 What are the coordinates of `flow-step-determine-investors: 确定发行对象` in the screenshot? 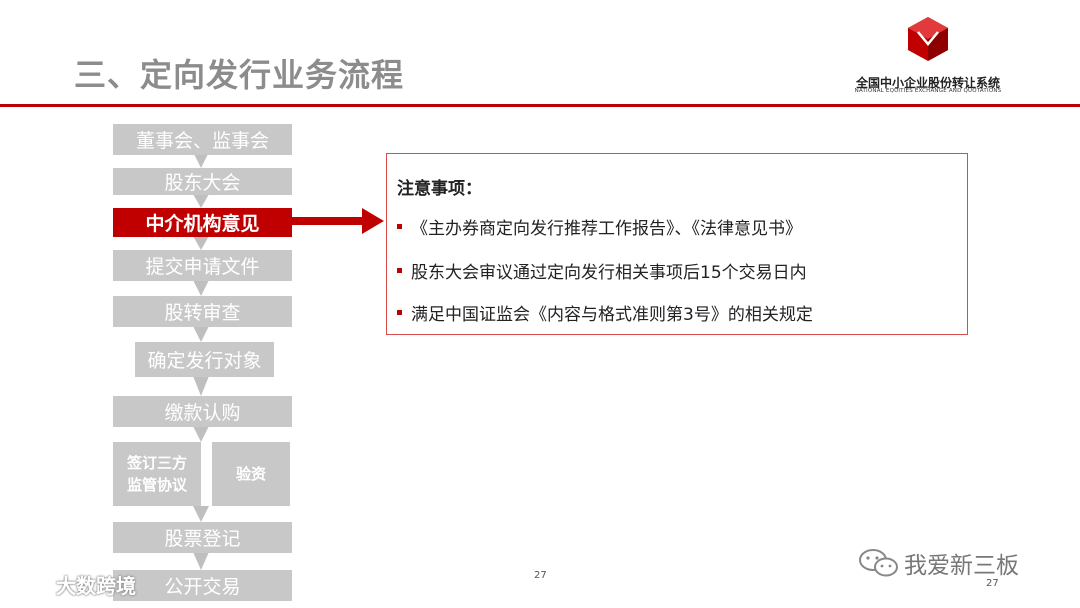 It's located at (204, 359).